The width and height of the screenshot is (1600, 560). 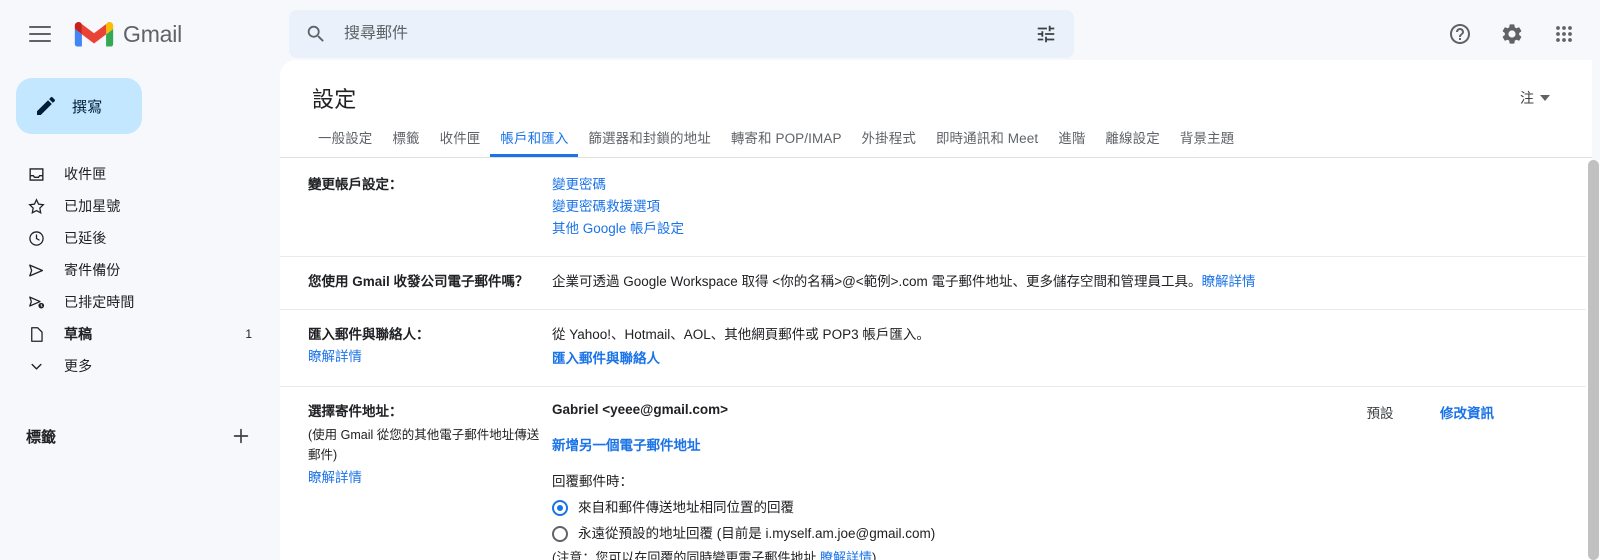 I want to click on send-as-edit-link: 修改資訊, so click(x=1467, y=413).